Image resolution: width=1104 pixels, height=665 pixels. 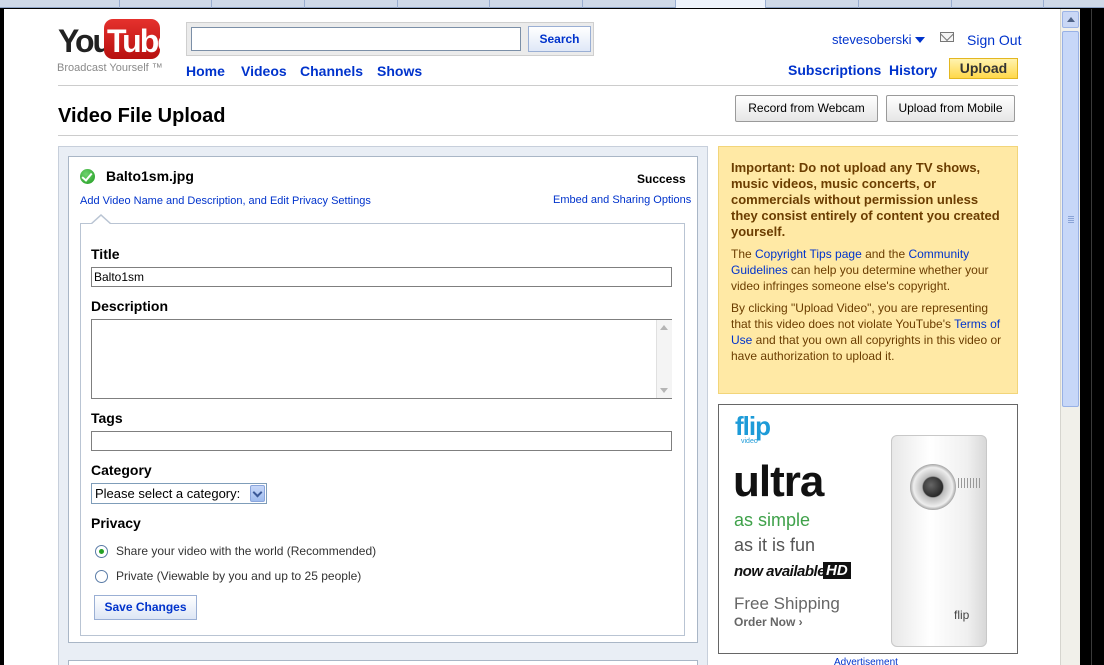 I want to click on category-selected-value: Please select a category:, so click(x=168, y=493).